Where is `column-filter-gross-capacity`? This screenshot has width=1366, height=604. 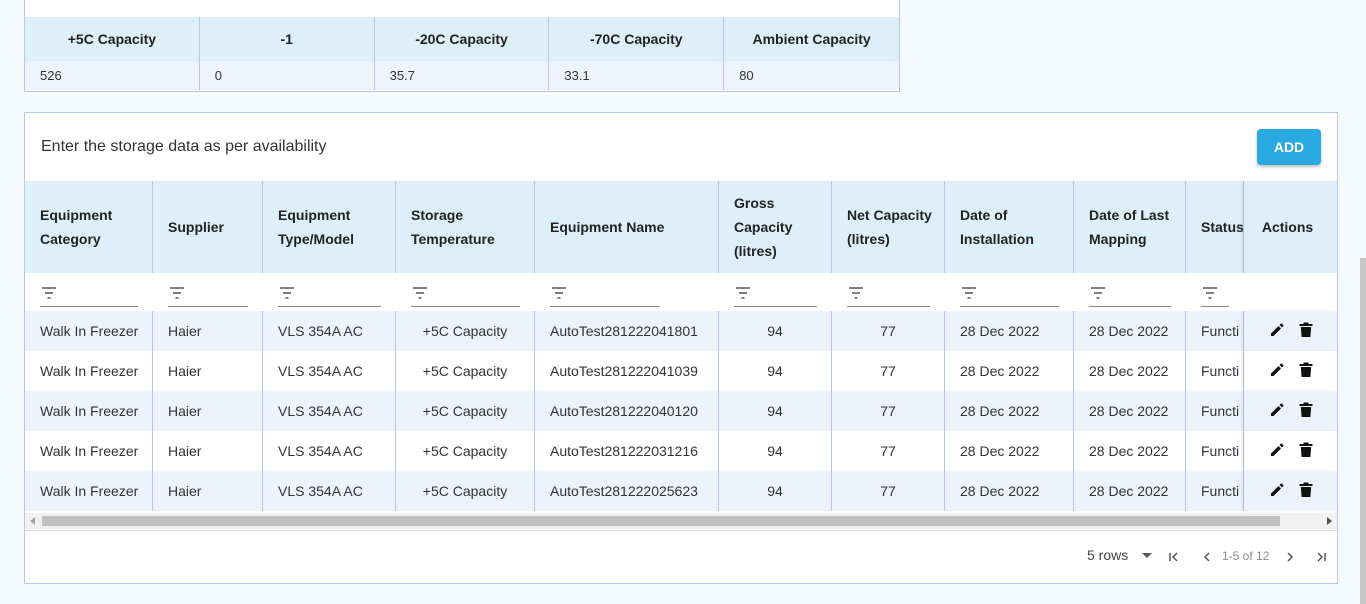
column-filter-gross-capacity is located at coordinates (775, 292).